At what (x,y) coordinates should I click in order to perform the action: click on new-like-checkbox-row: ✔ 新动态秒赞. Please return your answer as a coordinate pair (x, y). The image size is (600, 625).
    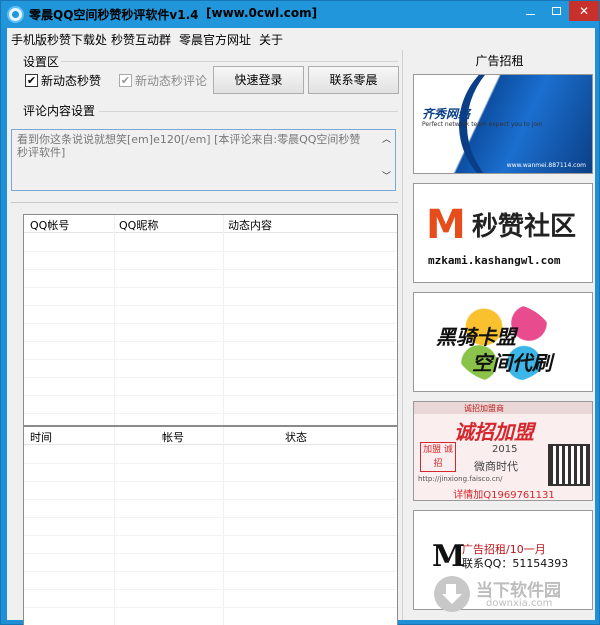
    Looking at the image, I should click on (63, 80).